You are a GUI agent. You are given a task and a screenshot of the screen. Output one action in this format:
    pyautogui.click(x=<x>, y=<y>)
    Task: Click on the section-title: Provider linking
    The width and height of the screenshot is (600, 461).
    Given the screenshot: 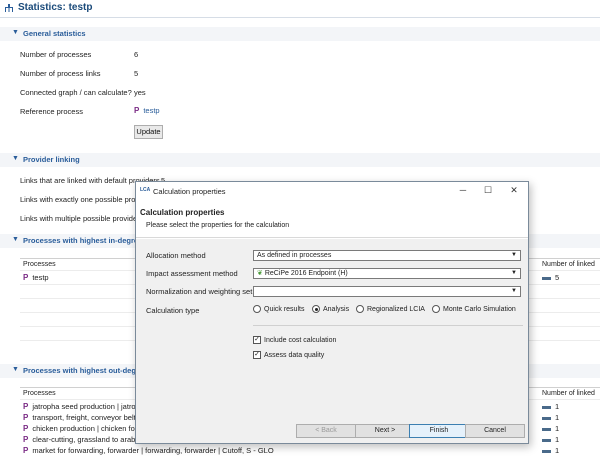 What is the action you would take?
    pyautogui.click(x=51, y=159)
    